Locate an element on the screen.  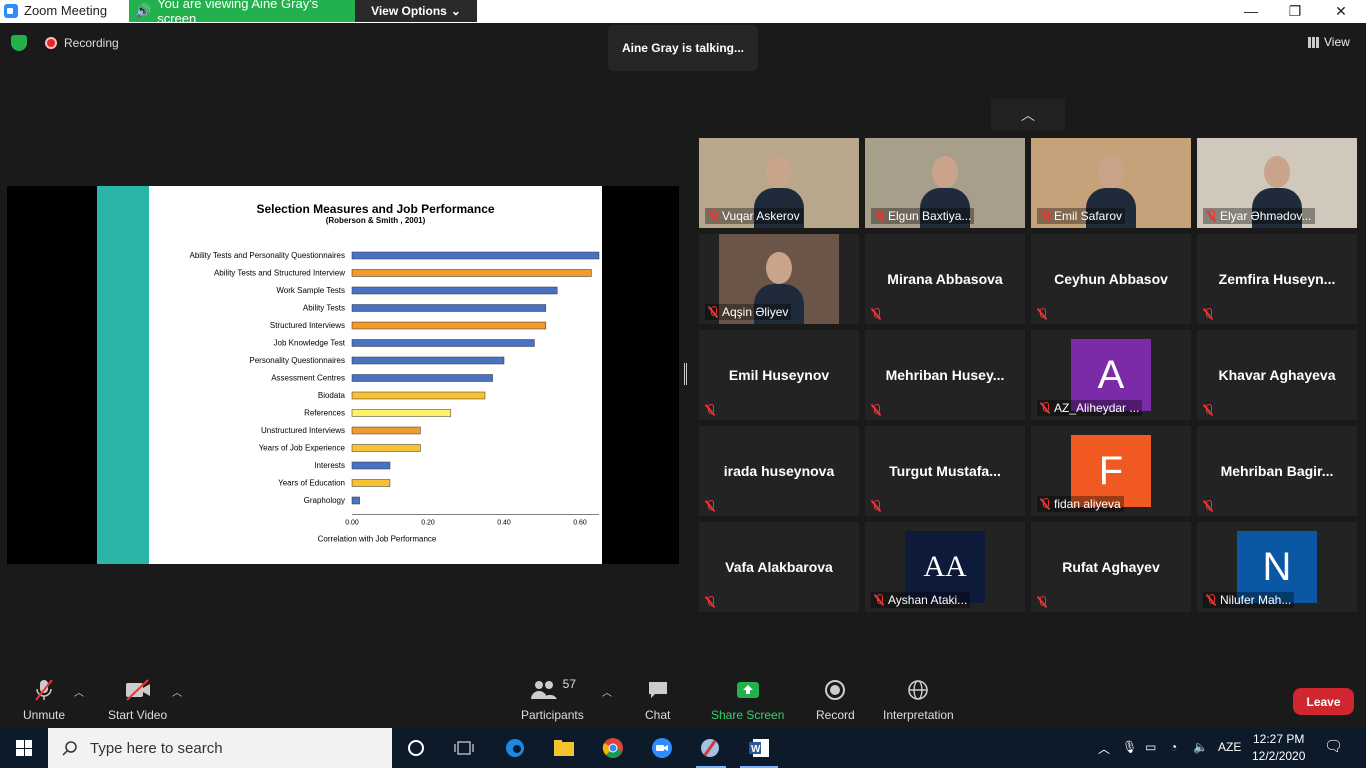
participant-tile: Vafa Alakbarova is located at coordinates (779, 567).